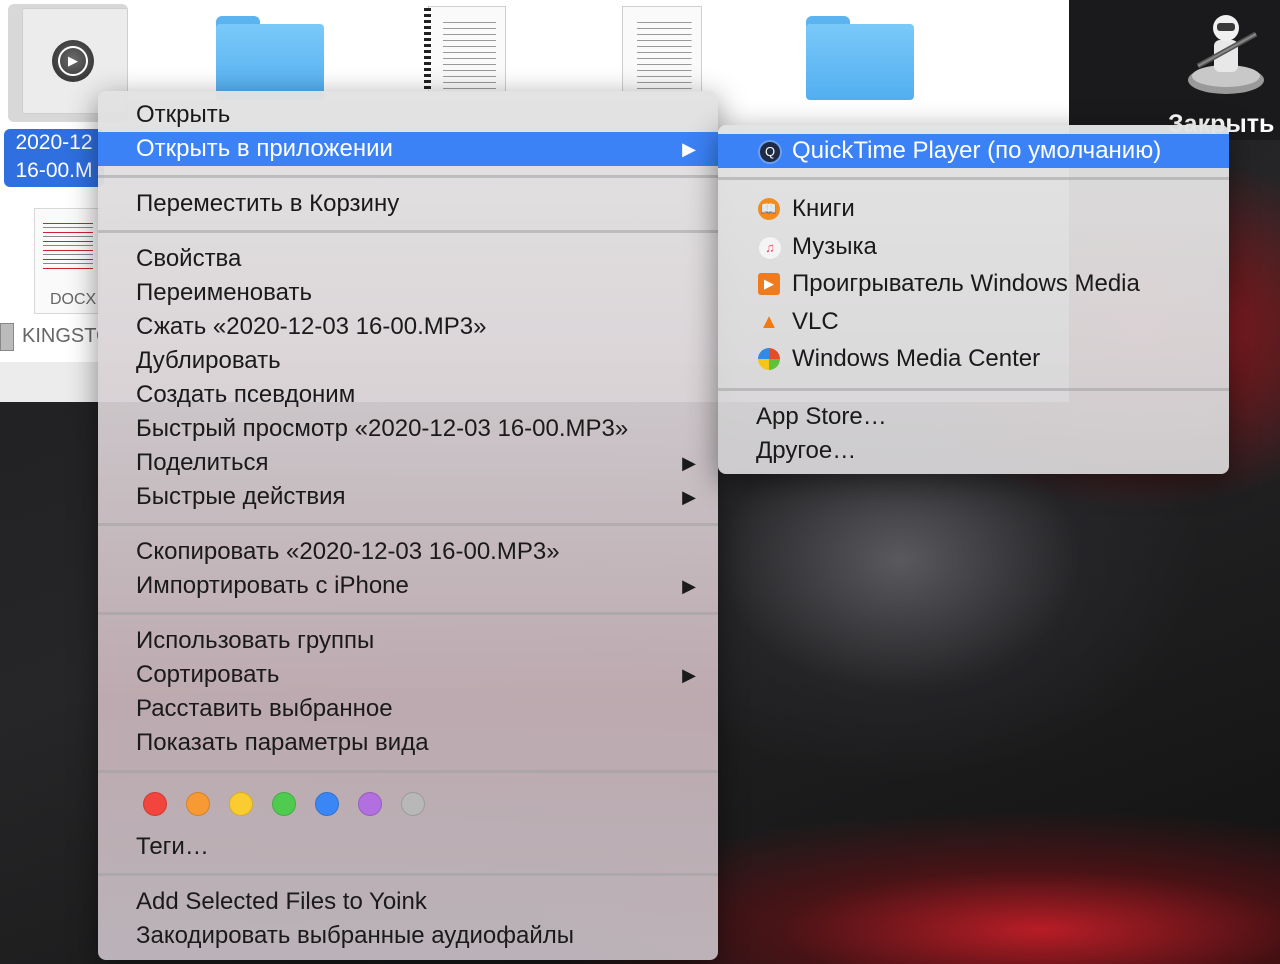  I want to click on menu-item-label: Add Selected Files to Yoink, so click(281, 901).